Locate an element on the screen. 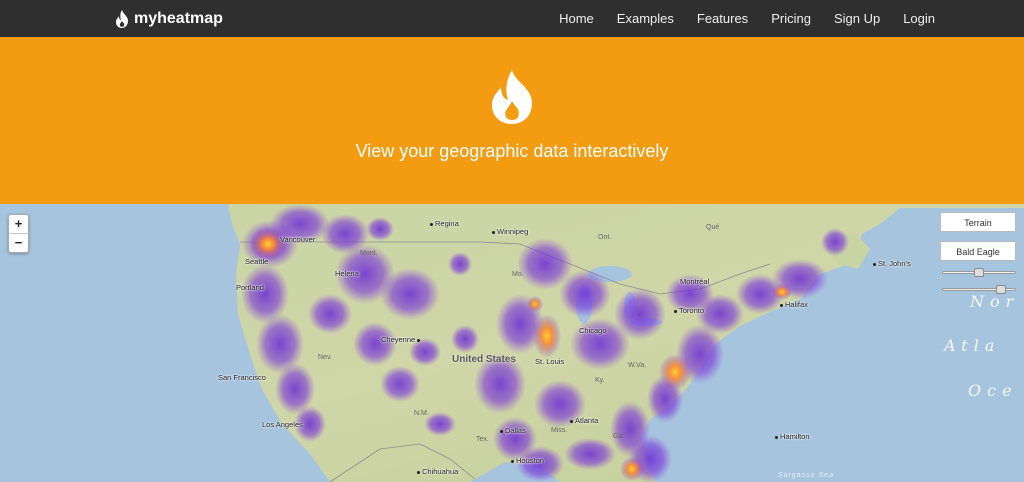 This screenshot has height=482, width=1024. nav-features: Features is located at coordinates (722, 18).